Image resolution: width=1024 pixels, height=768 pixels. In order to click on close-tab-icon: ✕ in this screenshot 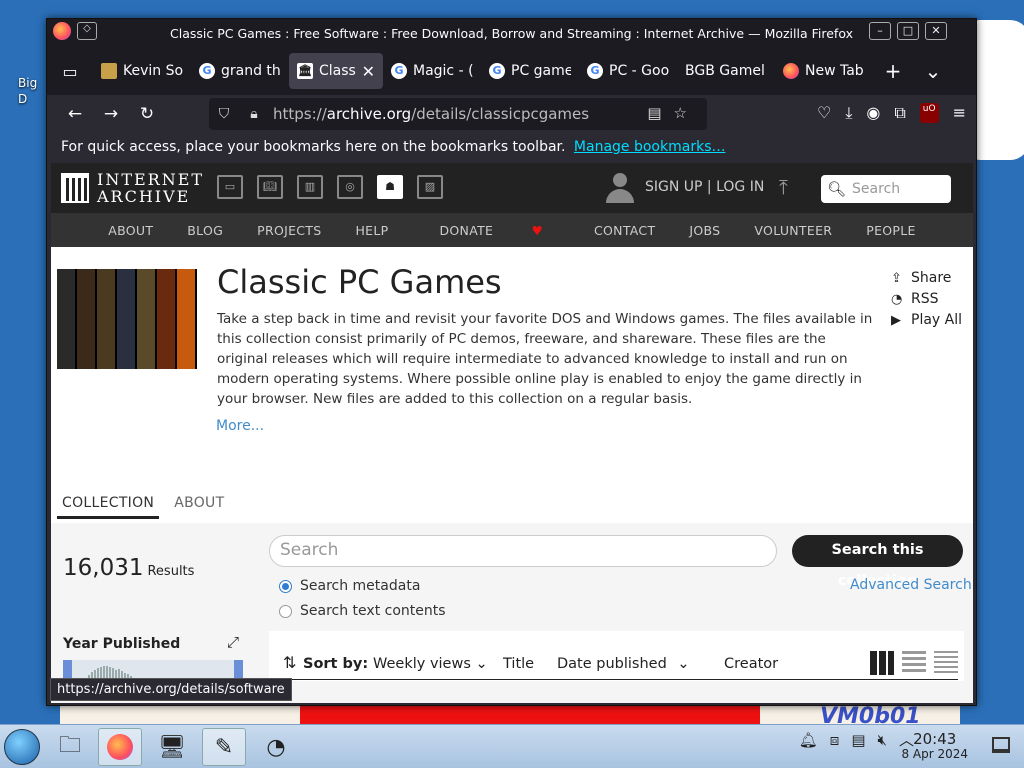, I will do `click(368, 71)`.